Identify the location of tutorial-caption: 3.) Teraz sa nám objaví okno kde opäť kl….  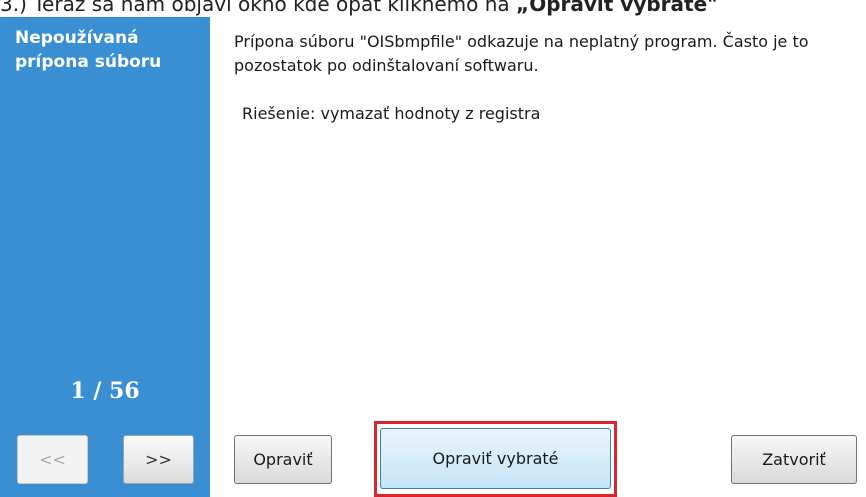
(433, 8).